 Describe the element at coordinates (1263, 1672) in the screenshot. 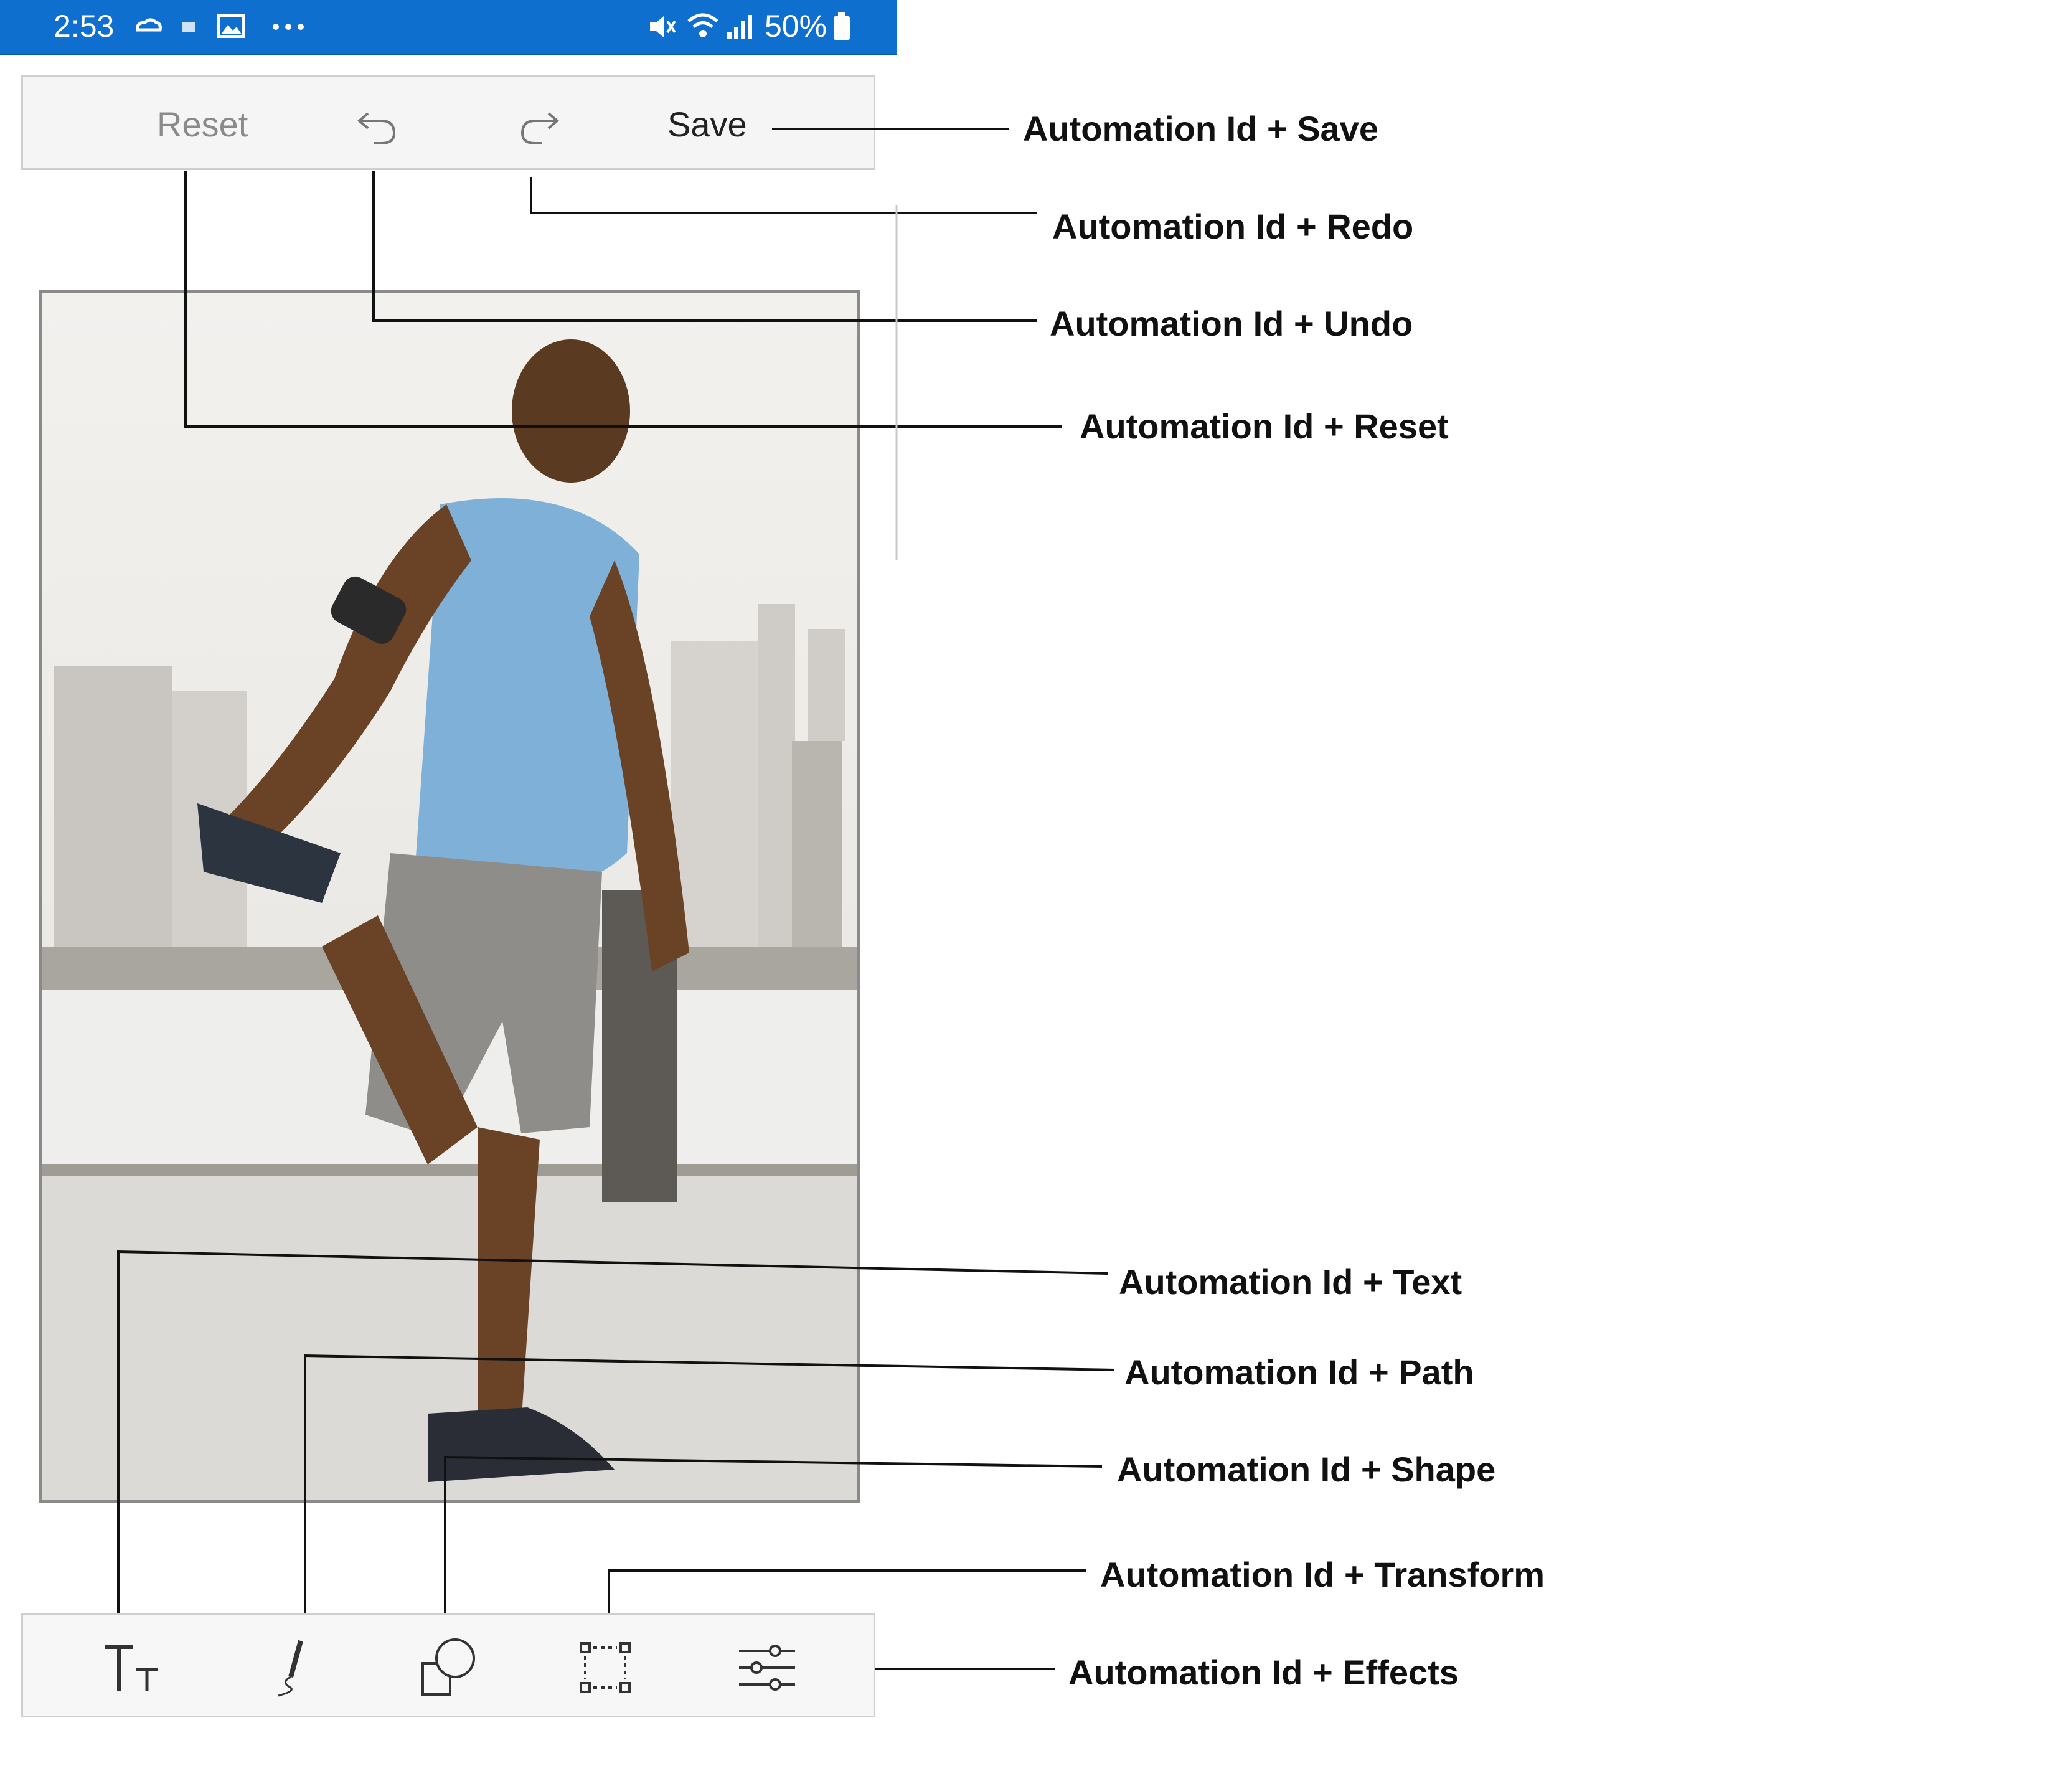

I see `annotation-effects: Automation Id + Effects` at that location.